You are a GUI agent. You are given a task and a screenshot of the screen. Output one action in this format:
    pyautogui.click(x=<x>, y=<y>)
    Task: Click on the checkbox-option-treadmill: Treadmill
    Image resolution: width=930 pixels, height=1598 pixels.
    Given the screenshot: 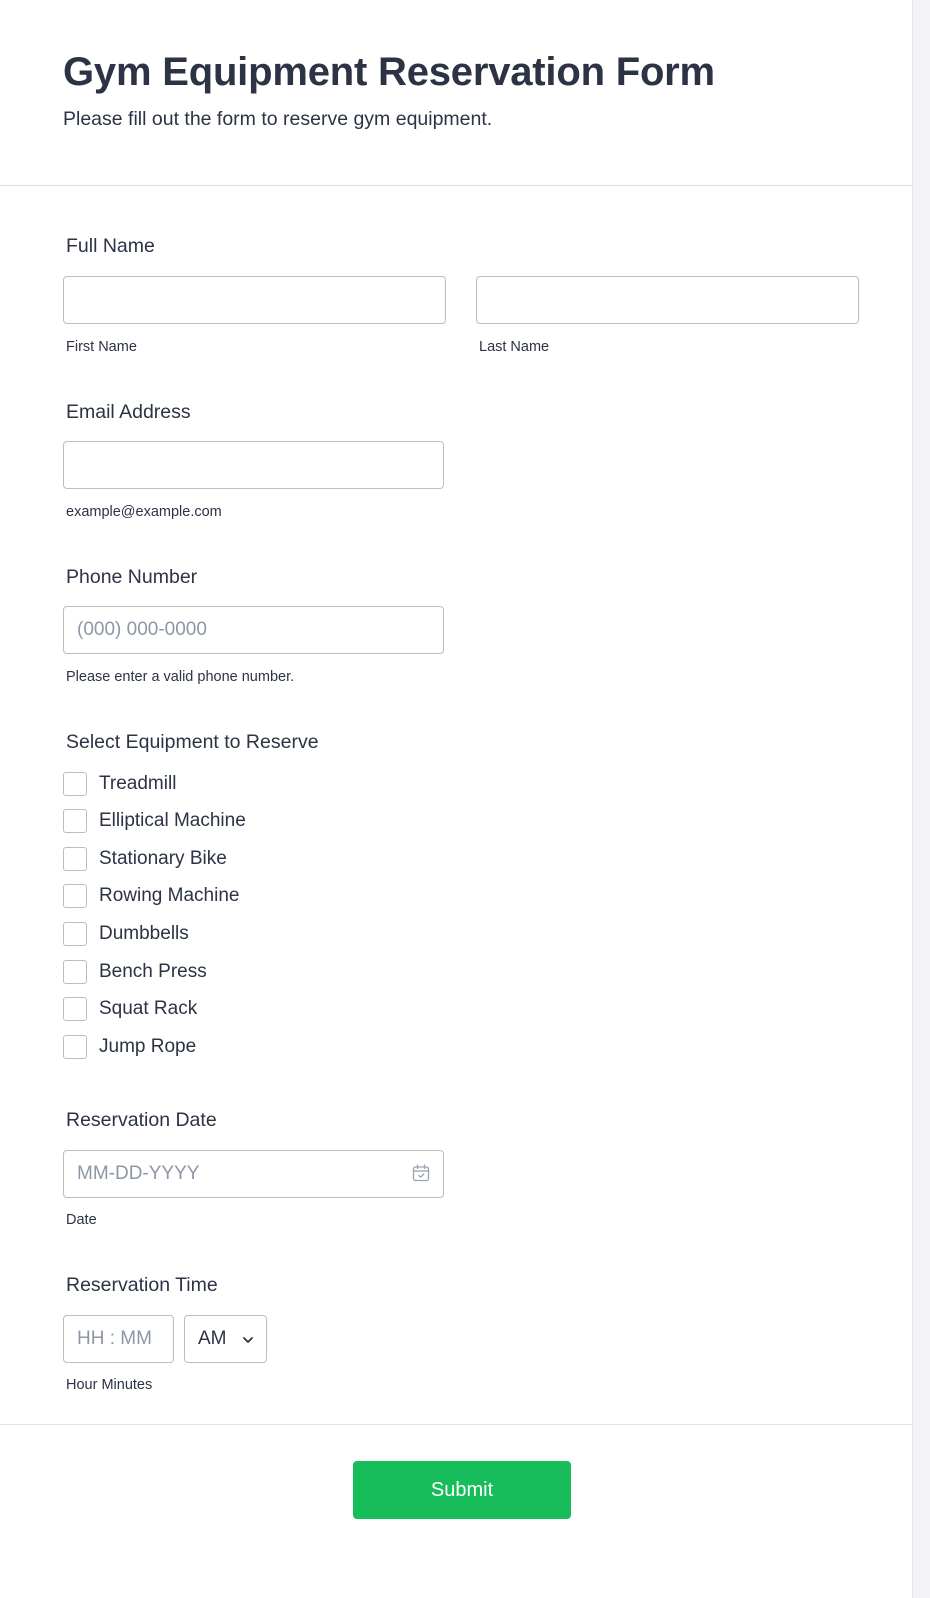 What is the action you would take?
    pyautogui.click(x=263, y=785)
    